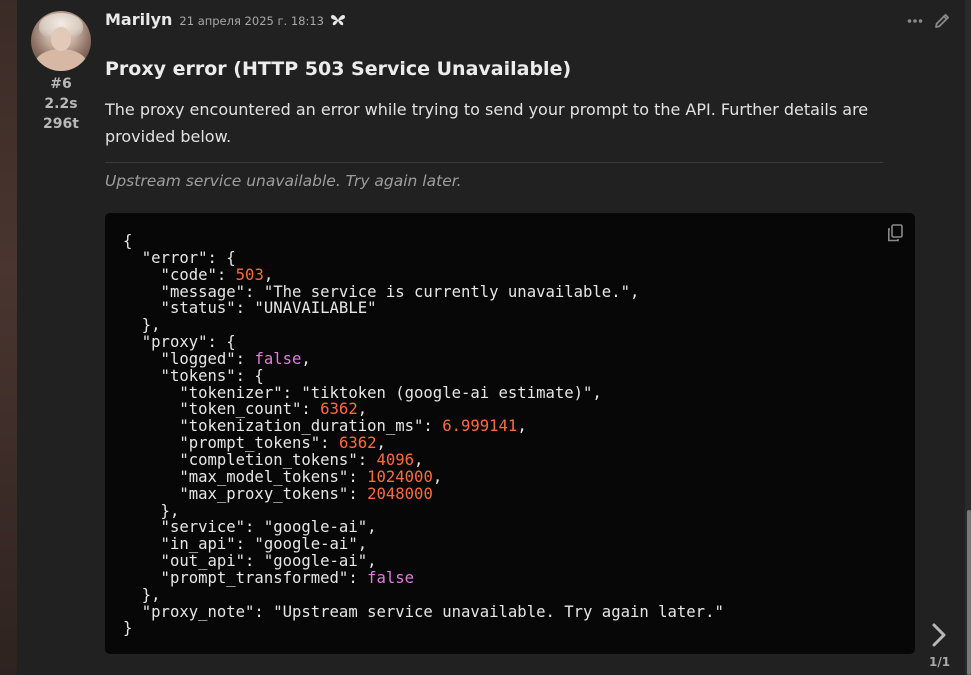 Image resolution: width=971 pixels, height=675 pixels. I want to click on code-line: "max_model_tokens": 1024000,, so click(423, 476).